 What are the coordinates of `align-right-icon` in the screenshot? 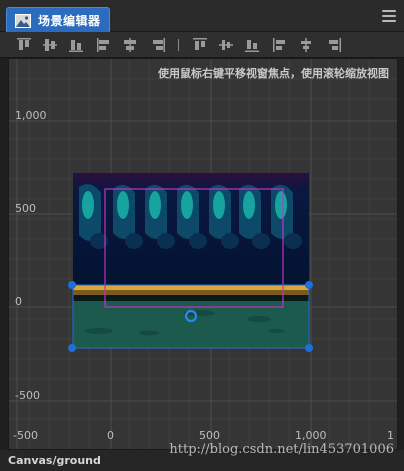 It's located at (158, 45).